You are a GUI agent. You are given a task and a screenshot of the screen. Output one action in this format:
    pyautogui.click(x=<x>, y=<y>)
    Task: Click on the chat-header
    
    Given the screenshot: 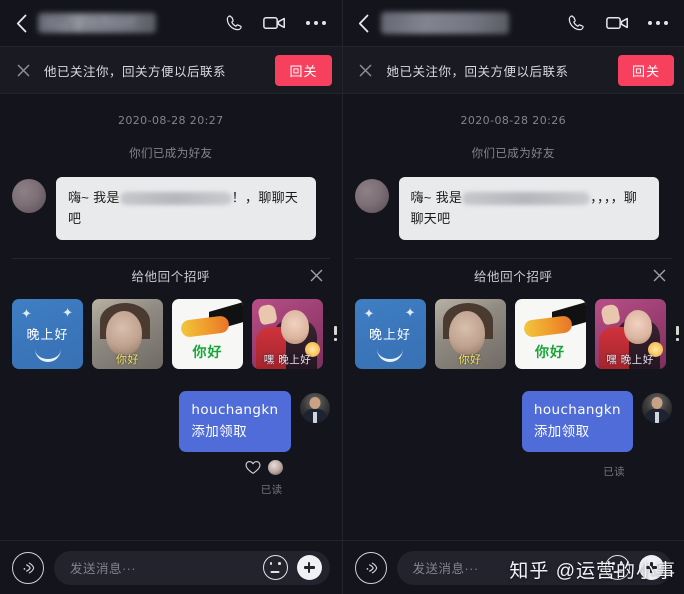 What is the action you would take?
    pyautogui.click(x=513, y=23)
    